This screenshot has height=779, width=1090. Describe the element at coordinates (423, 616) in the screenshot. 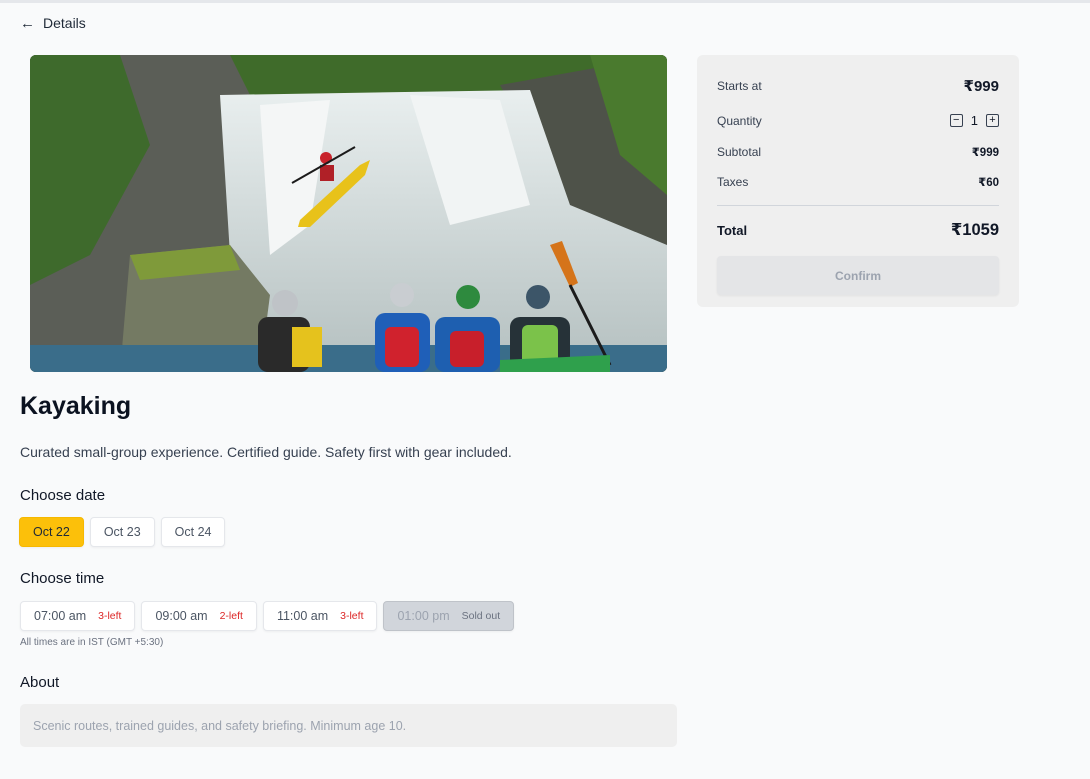

I see `time-slot-time: 01:00 pm` at that location.